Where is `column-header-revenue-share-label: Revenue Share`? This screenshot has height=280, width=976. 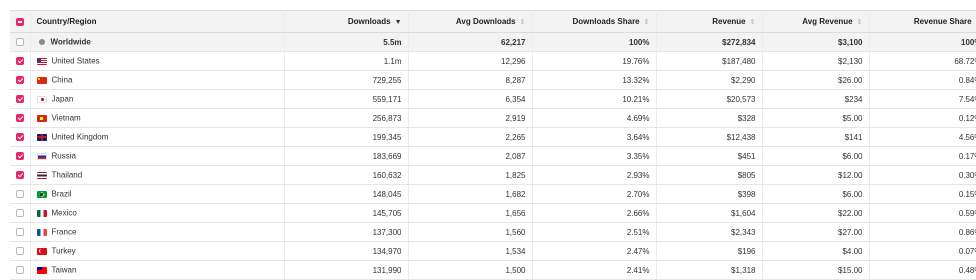
column-header-revenue-share-label: Revenue Share is located at coordinates (943, 21).